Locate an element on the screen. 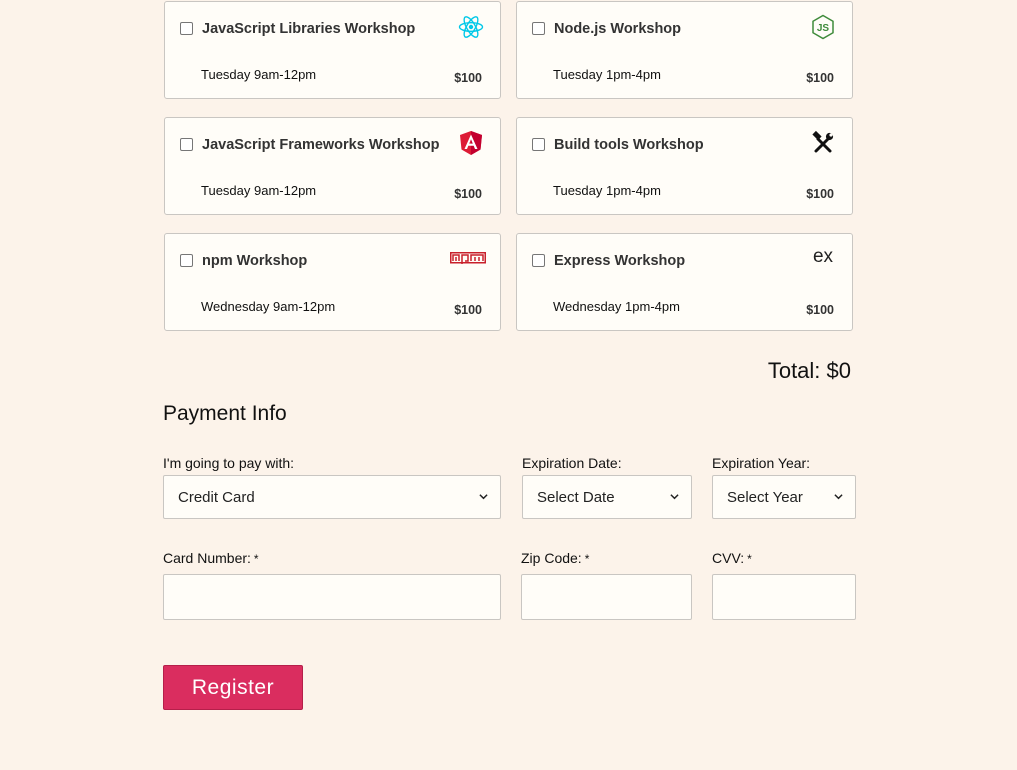 The width and height of the screenshot is (1017, 770). activity-card-npm: npm Workshop Wednesday 9am-12pm $100 is located at coordinates (332, 282).